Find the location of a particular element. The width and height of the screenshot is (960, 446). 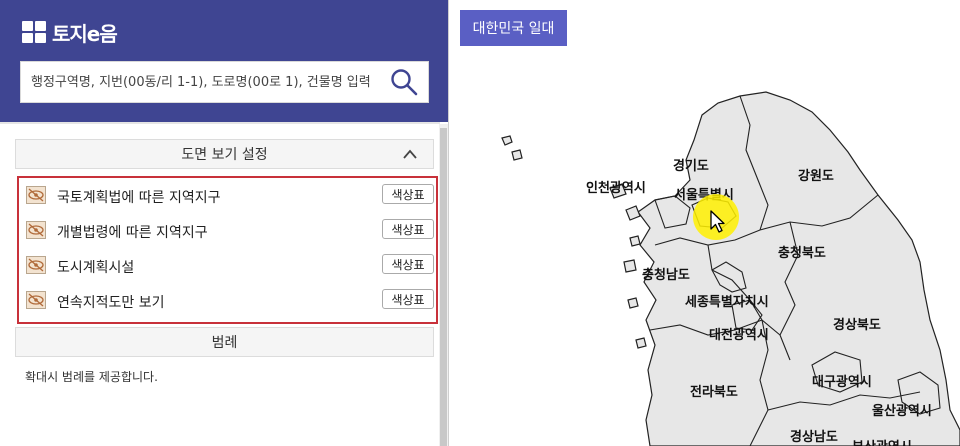

legend-title: 범례 is located at coordinates (224, 343).